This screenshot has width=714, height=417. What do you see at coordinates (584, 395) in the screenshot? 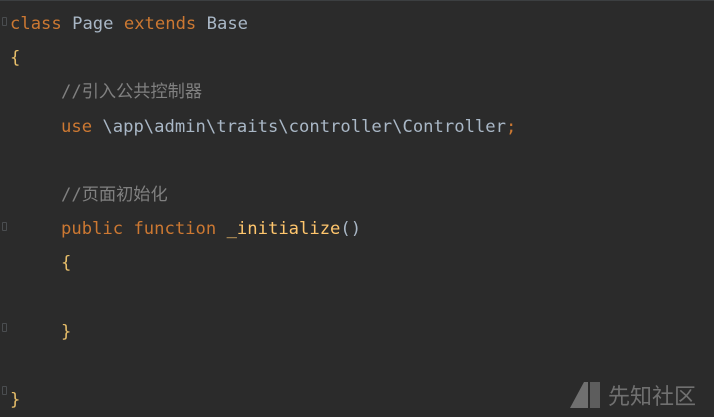
I see `xianzhi-logo-icon` at bounding box center [584, 395].